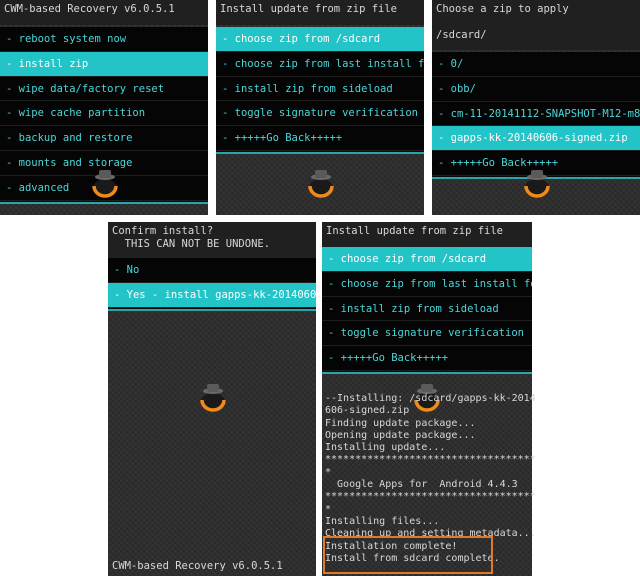 This screenshot has height=576, width=640. I want to click on menu-item-reboot: - reboot system now, so click(104, 39).